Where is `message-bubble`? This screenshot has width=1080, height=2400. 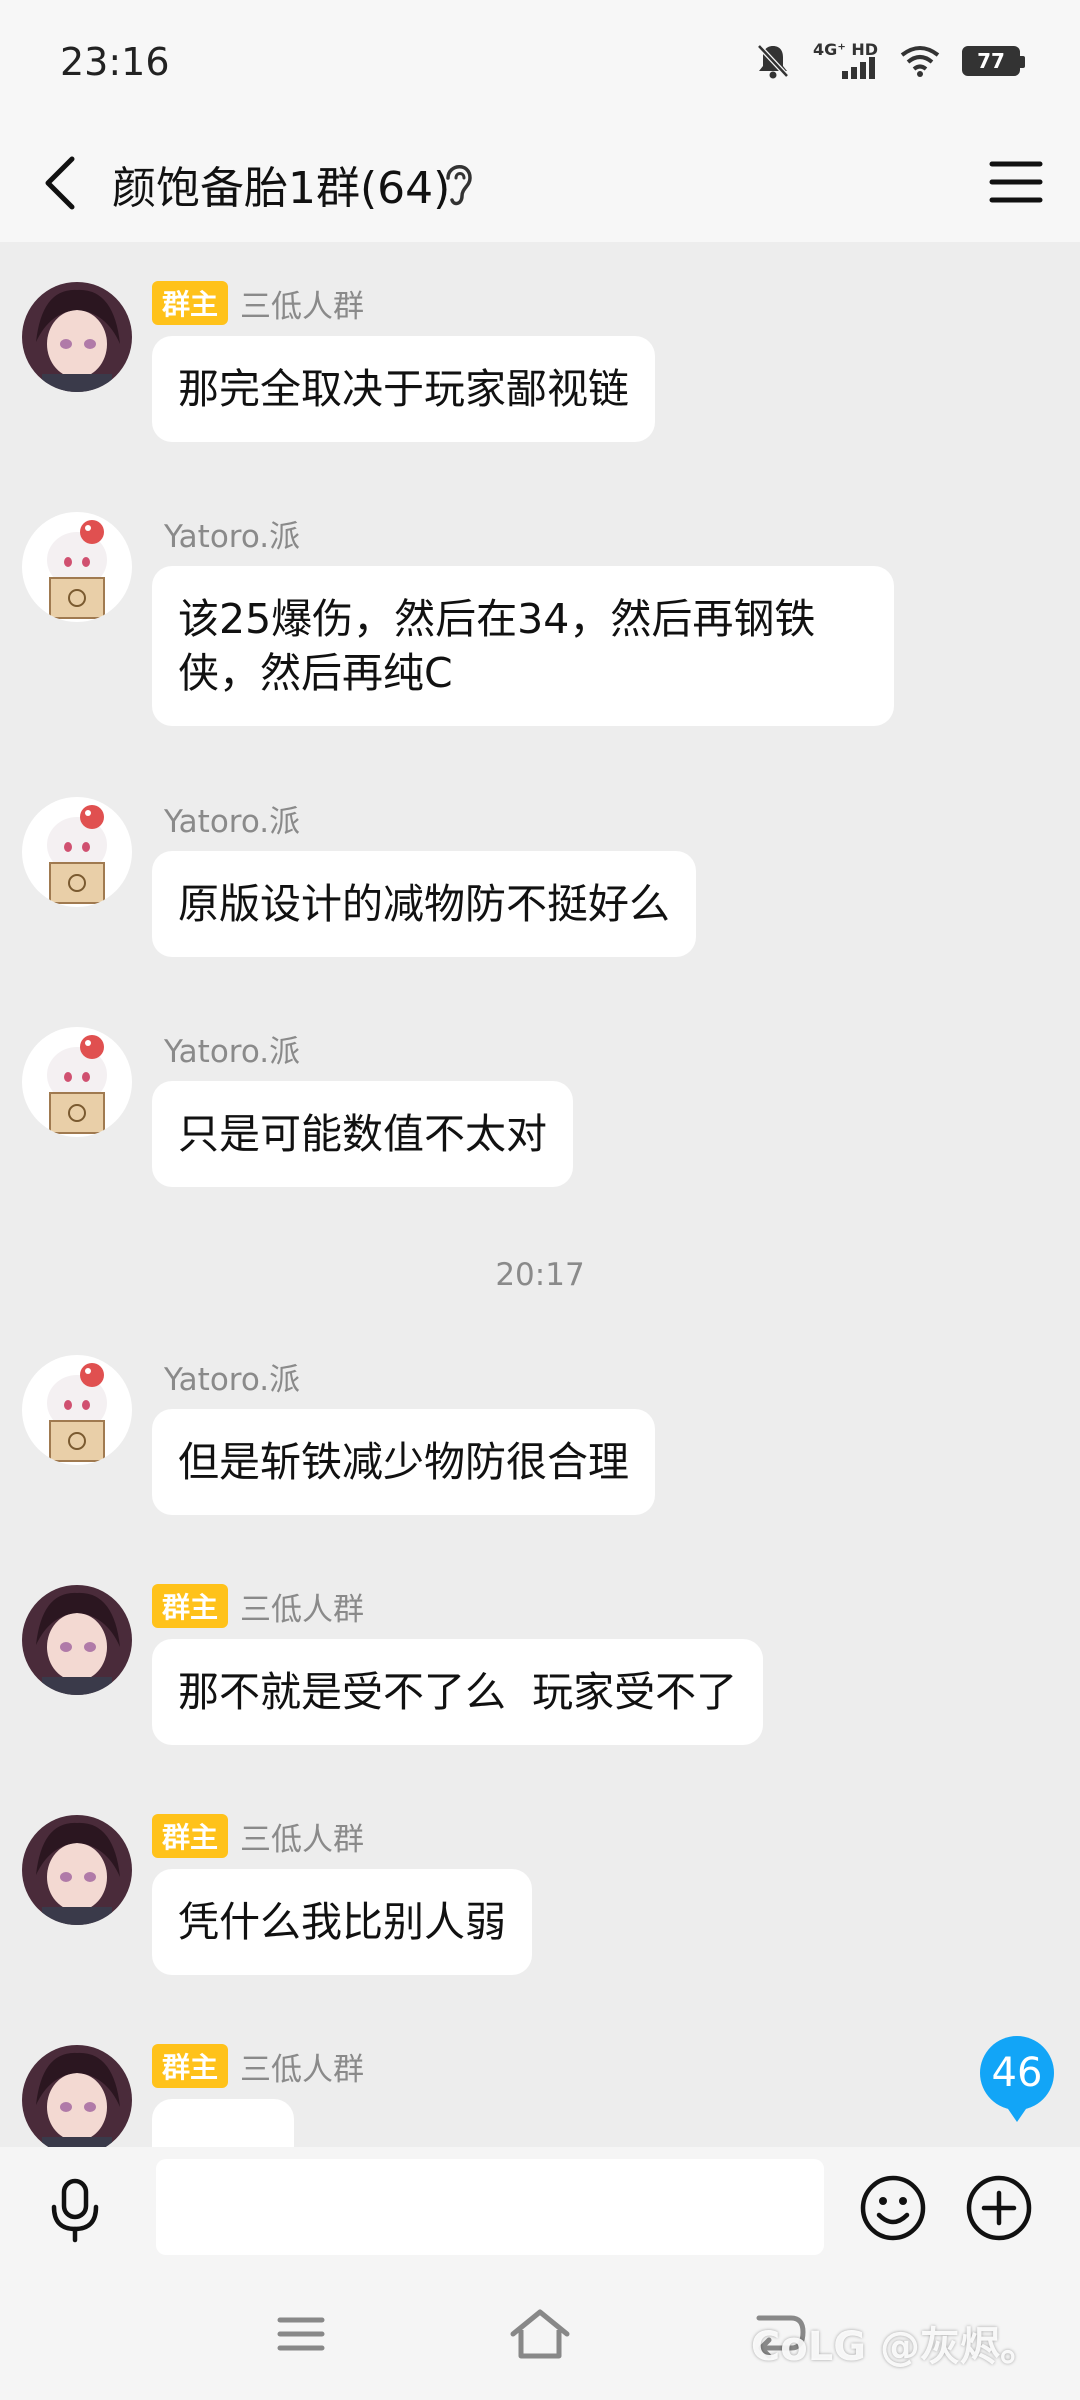 message-bubble is located at coordinates (223, 2123).